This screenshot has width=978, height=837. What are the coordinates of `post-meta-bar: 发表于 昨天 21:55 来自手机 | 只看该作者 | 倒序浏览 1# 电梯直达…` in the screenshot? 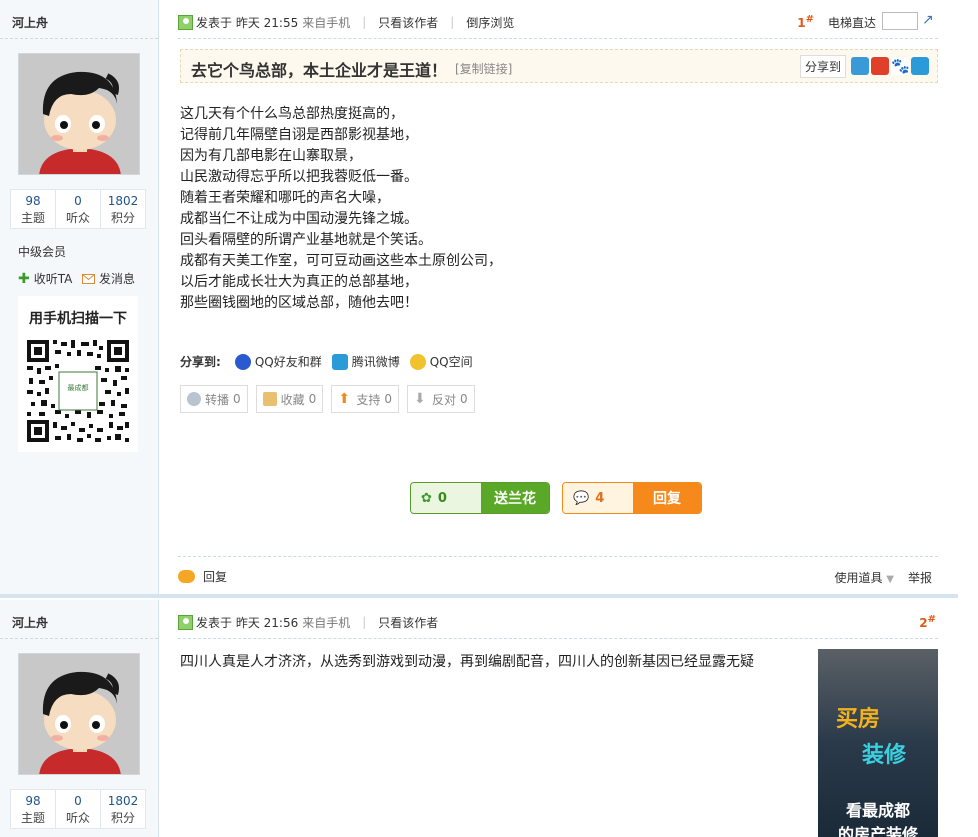 It's located at (558, 22).